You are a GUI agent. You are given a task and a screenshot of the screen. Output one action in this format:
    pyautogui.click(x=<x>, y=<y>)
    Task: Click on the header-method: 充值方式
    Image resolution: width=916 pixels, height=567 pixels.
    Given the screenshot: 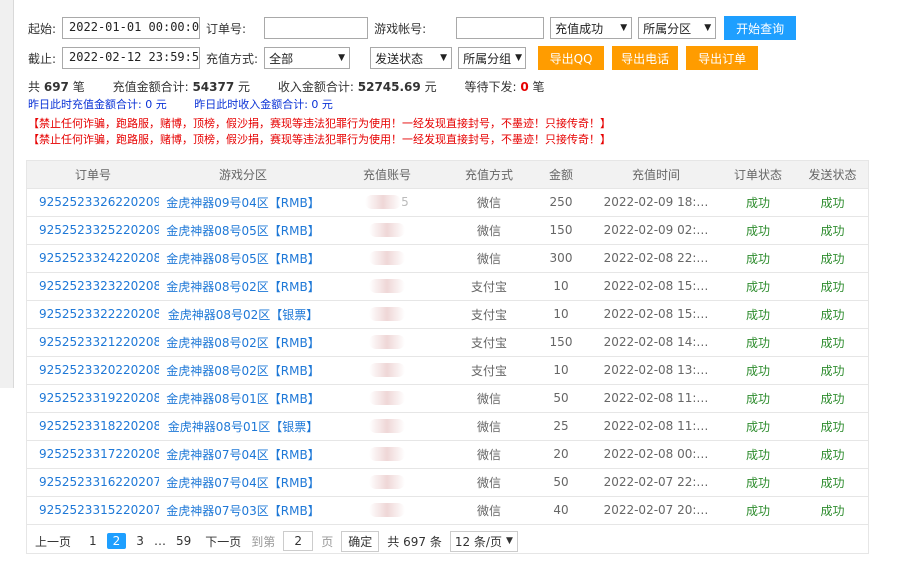 What is the action you would take?
    pyautogui.click(x=489, y=175)
    